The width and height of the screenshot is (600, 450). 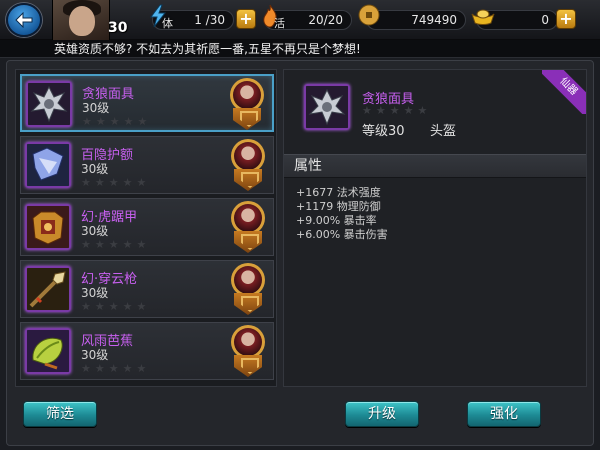 I want to click on rarity-label: 仙器, so click(x=564, y=92).